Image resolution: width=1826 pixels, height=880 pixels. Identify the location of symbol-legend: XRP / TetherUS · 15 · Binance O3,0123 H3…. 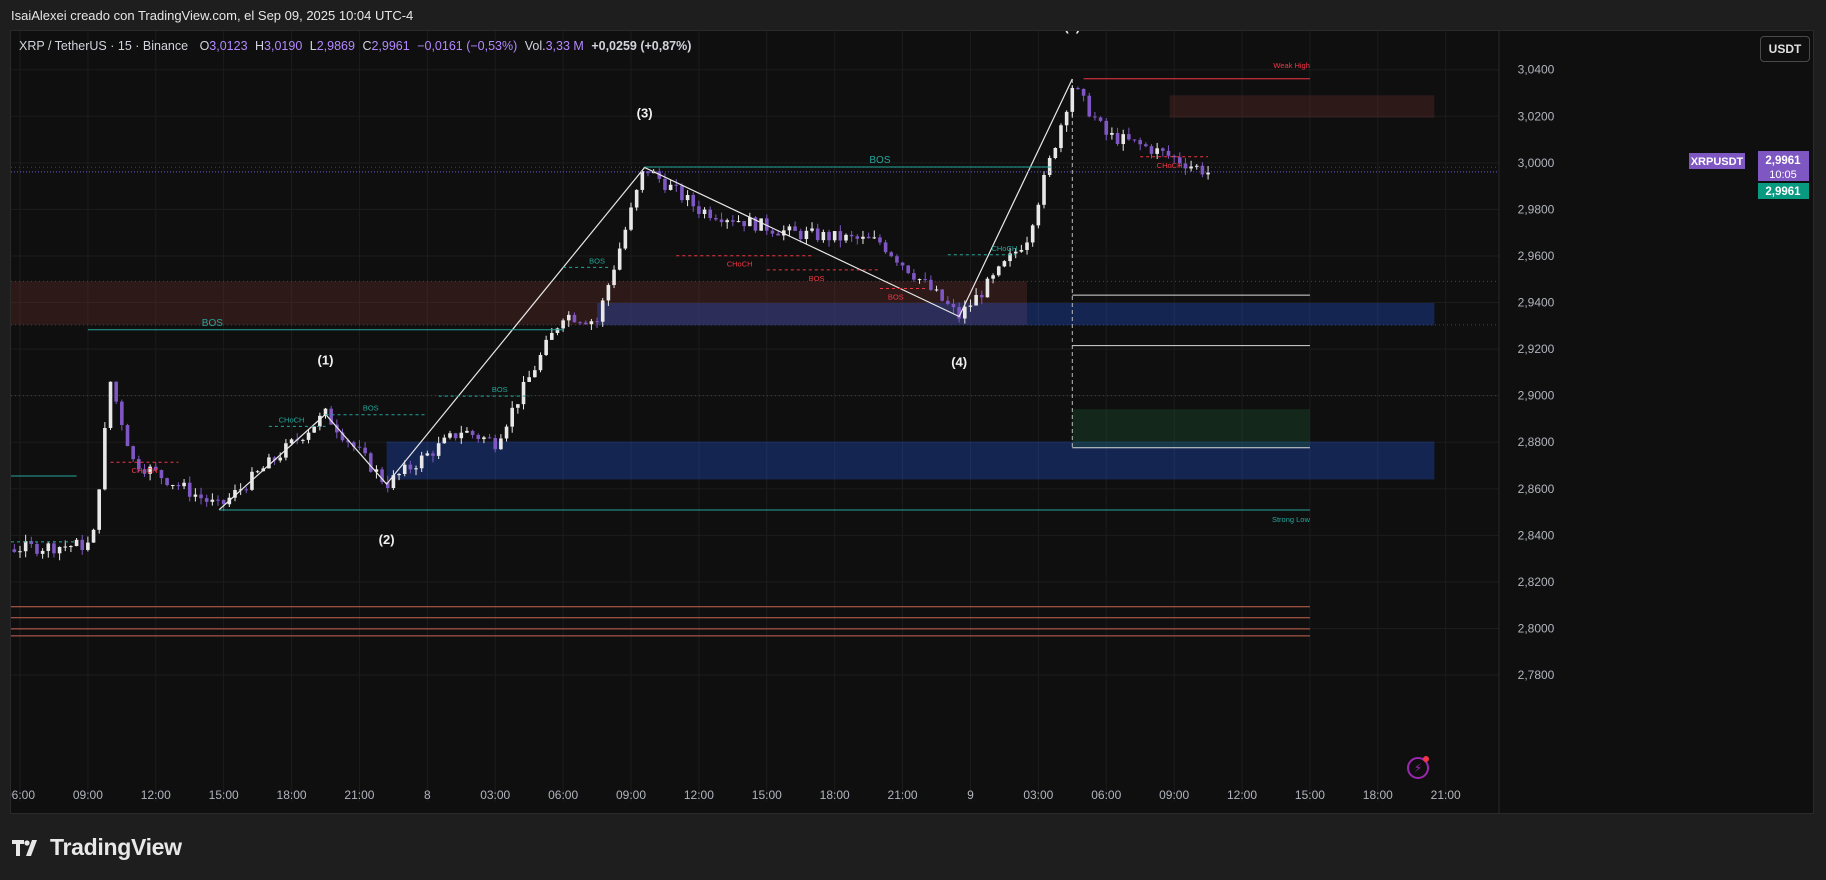
(355, 46).